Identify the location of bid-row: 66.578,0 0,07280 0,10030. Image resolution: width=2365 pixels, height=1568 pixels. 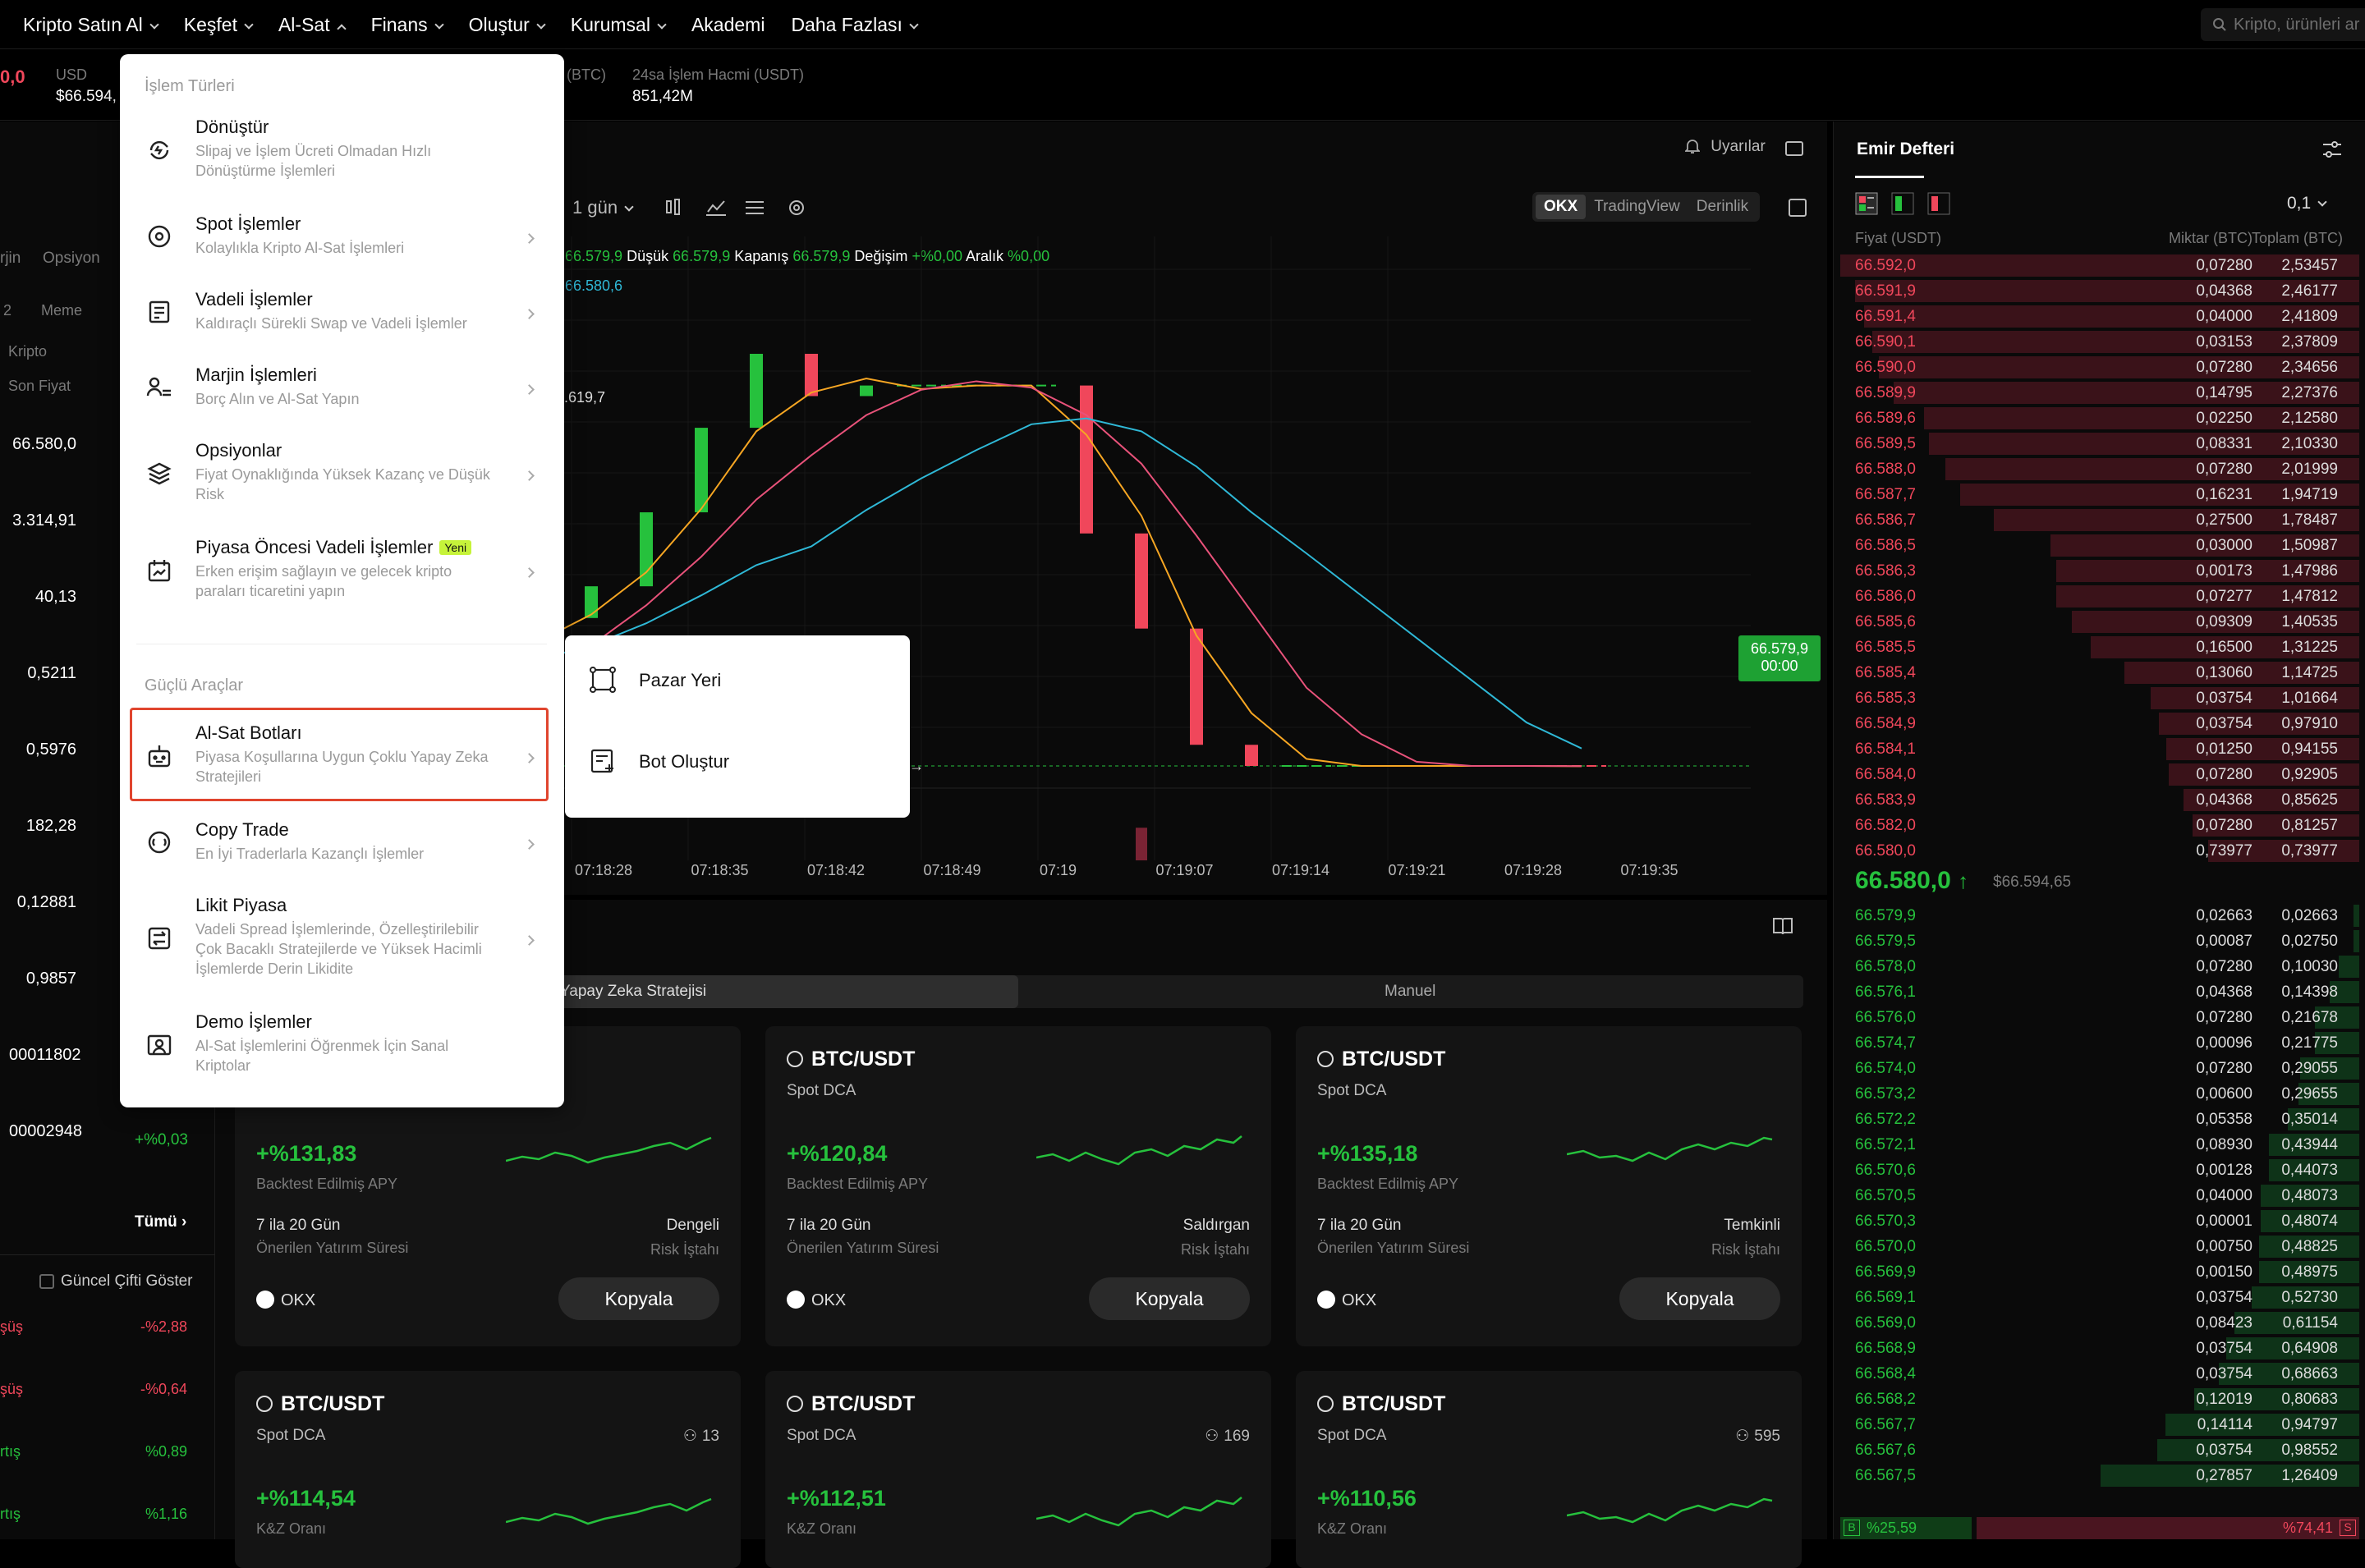
(2096, 966).